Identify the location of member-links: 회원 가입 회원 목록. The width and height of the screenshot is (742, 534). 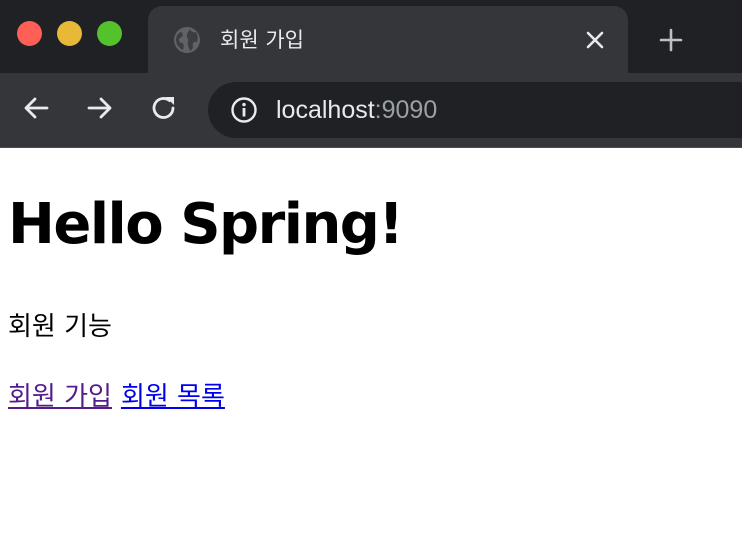
(116, 397).